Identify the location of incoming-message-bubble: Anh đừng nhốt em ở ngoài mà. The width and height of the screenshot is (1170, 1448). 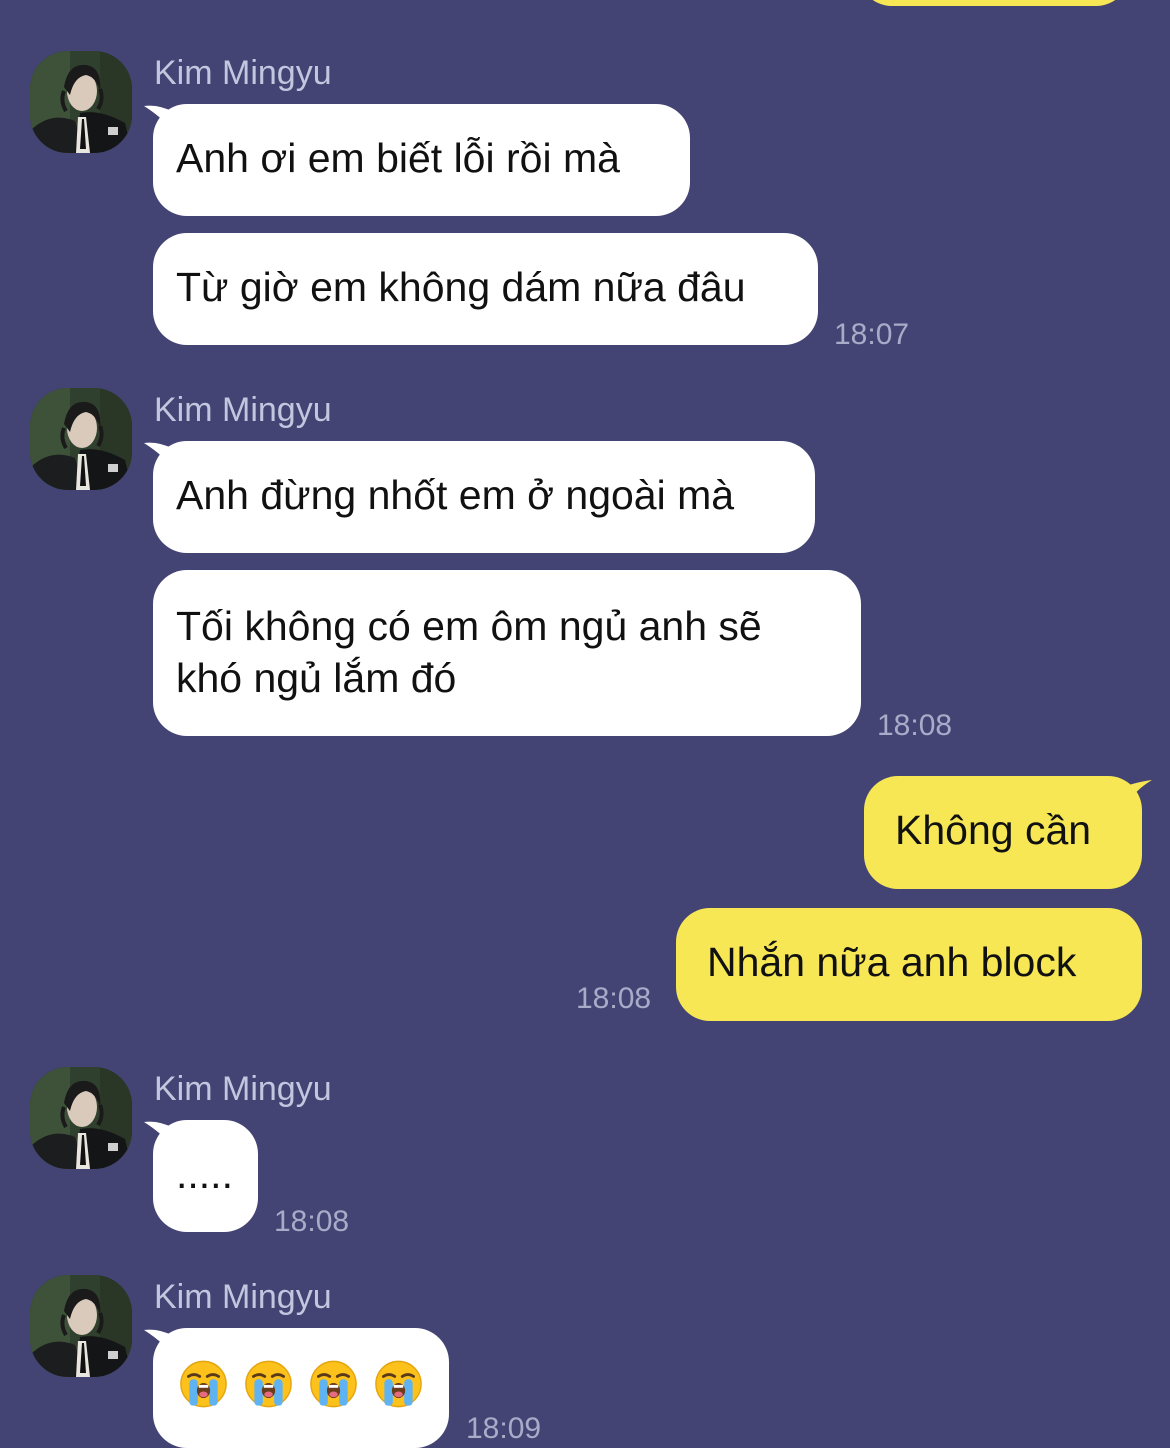
(484, 497).